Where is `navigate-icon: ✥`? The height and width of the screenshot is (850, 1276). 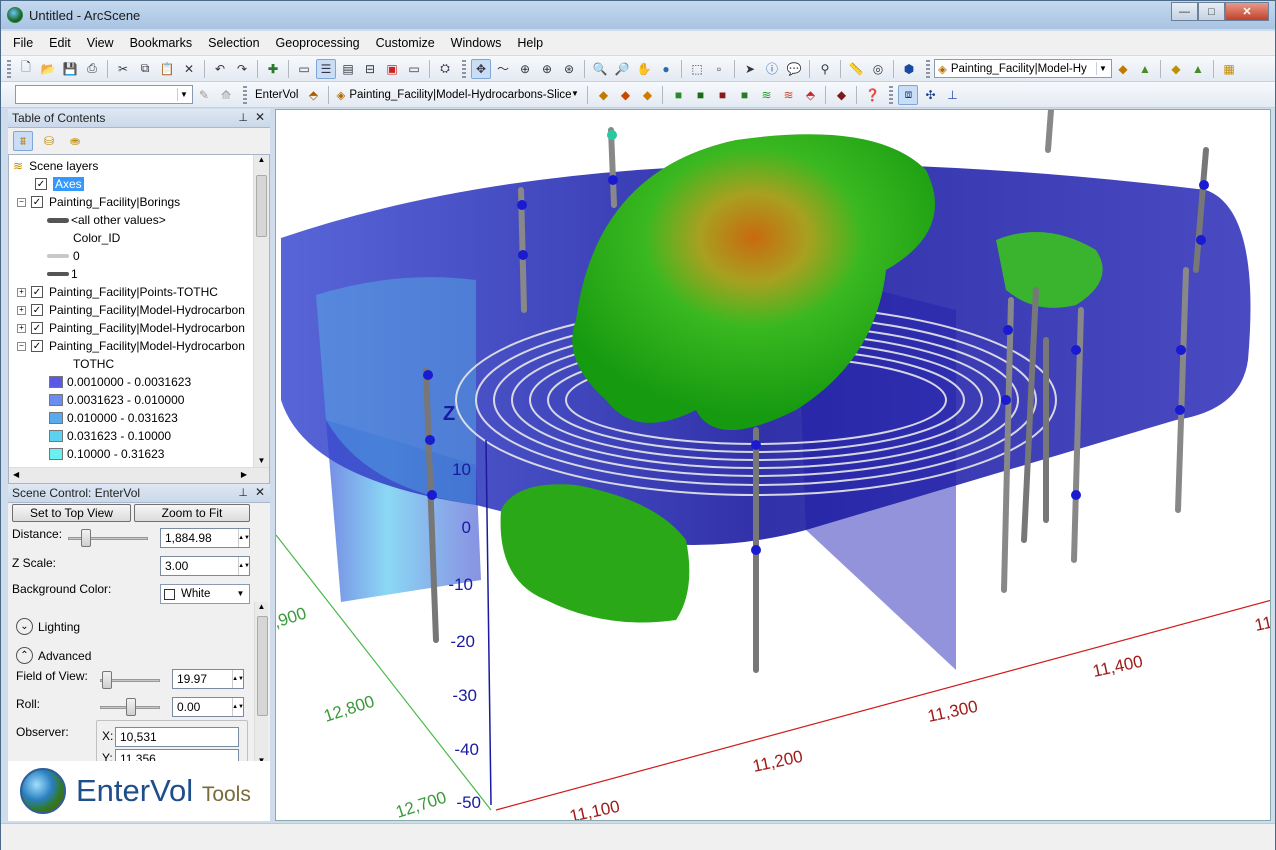
navigate-icon: ✥ is located at coordinates (481, 68).